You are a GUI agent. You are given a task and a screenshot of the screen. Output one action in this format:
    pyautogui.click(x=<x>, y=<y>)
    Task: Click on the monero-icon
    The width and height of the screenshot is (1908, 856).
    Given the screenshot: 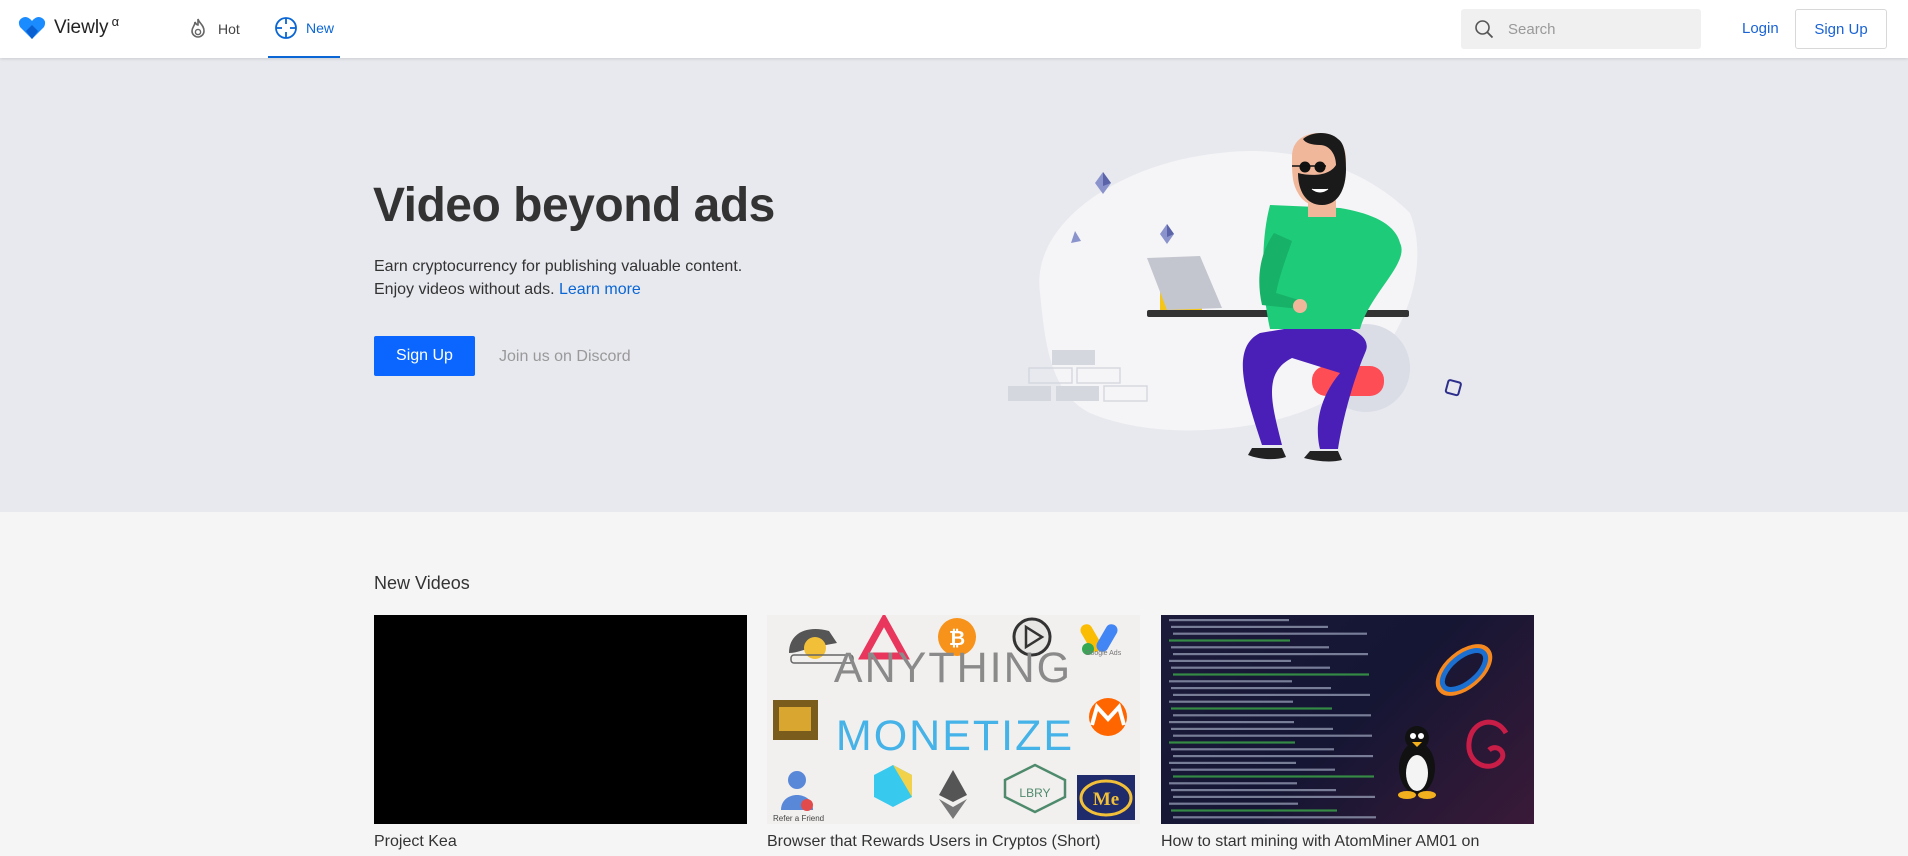 What is the action you would take?
    pyautogui.click(x=1108, y=717)
    